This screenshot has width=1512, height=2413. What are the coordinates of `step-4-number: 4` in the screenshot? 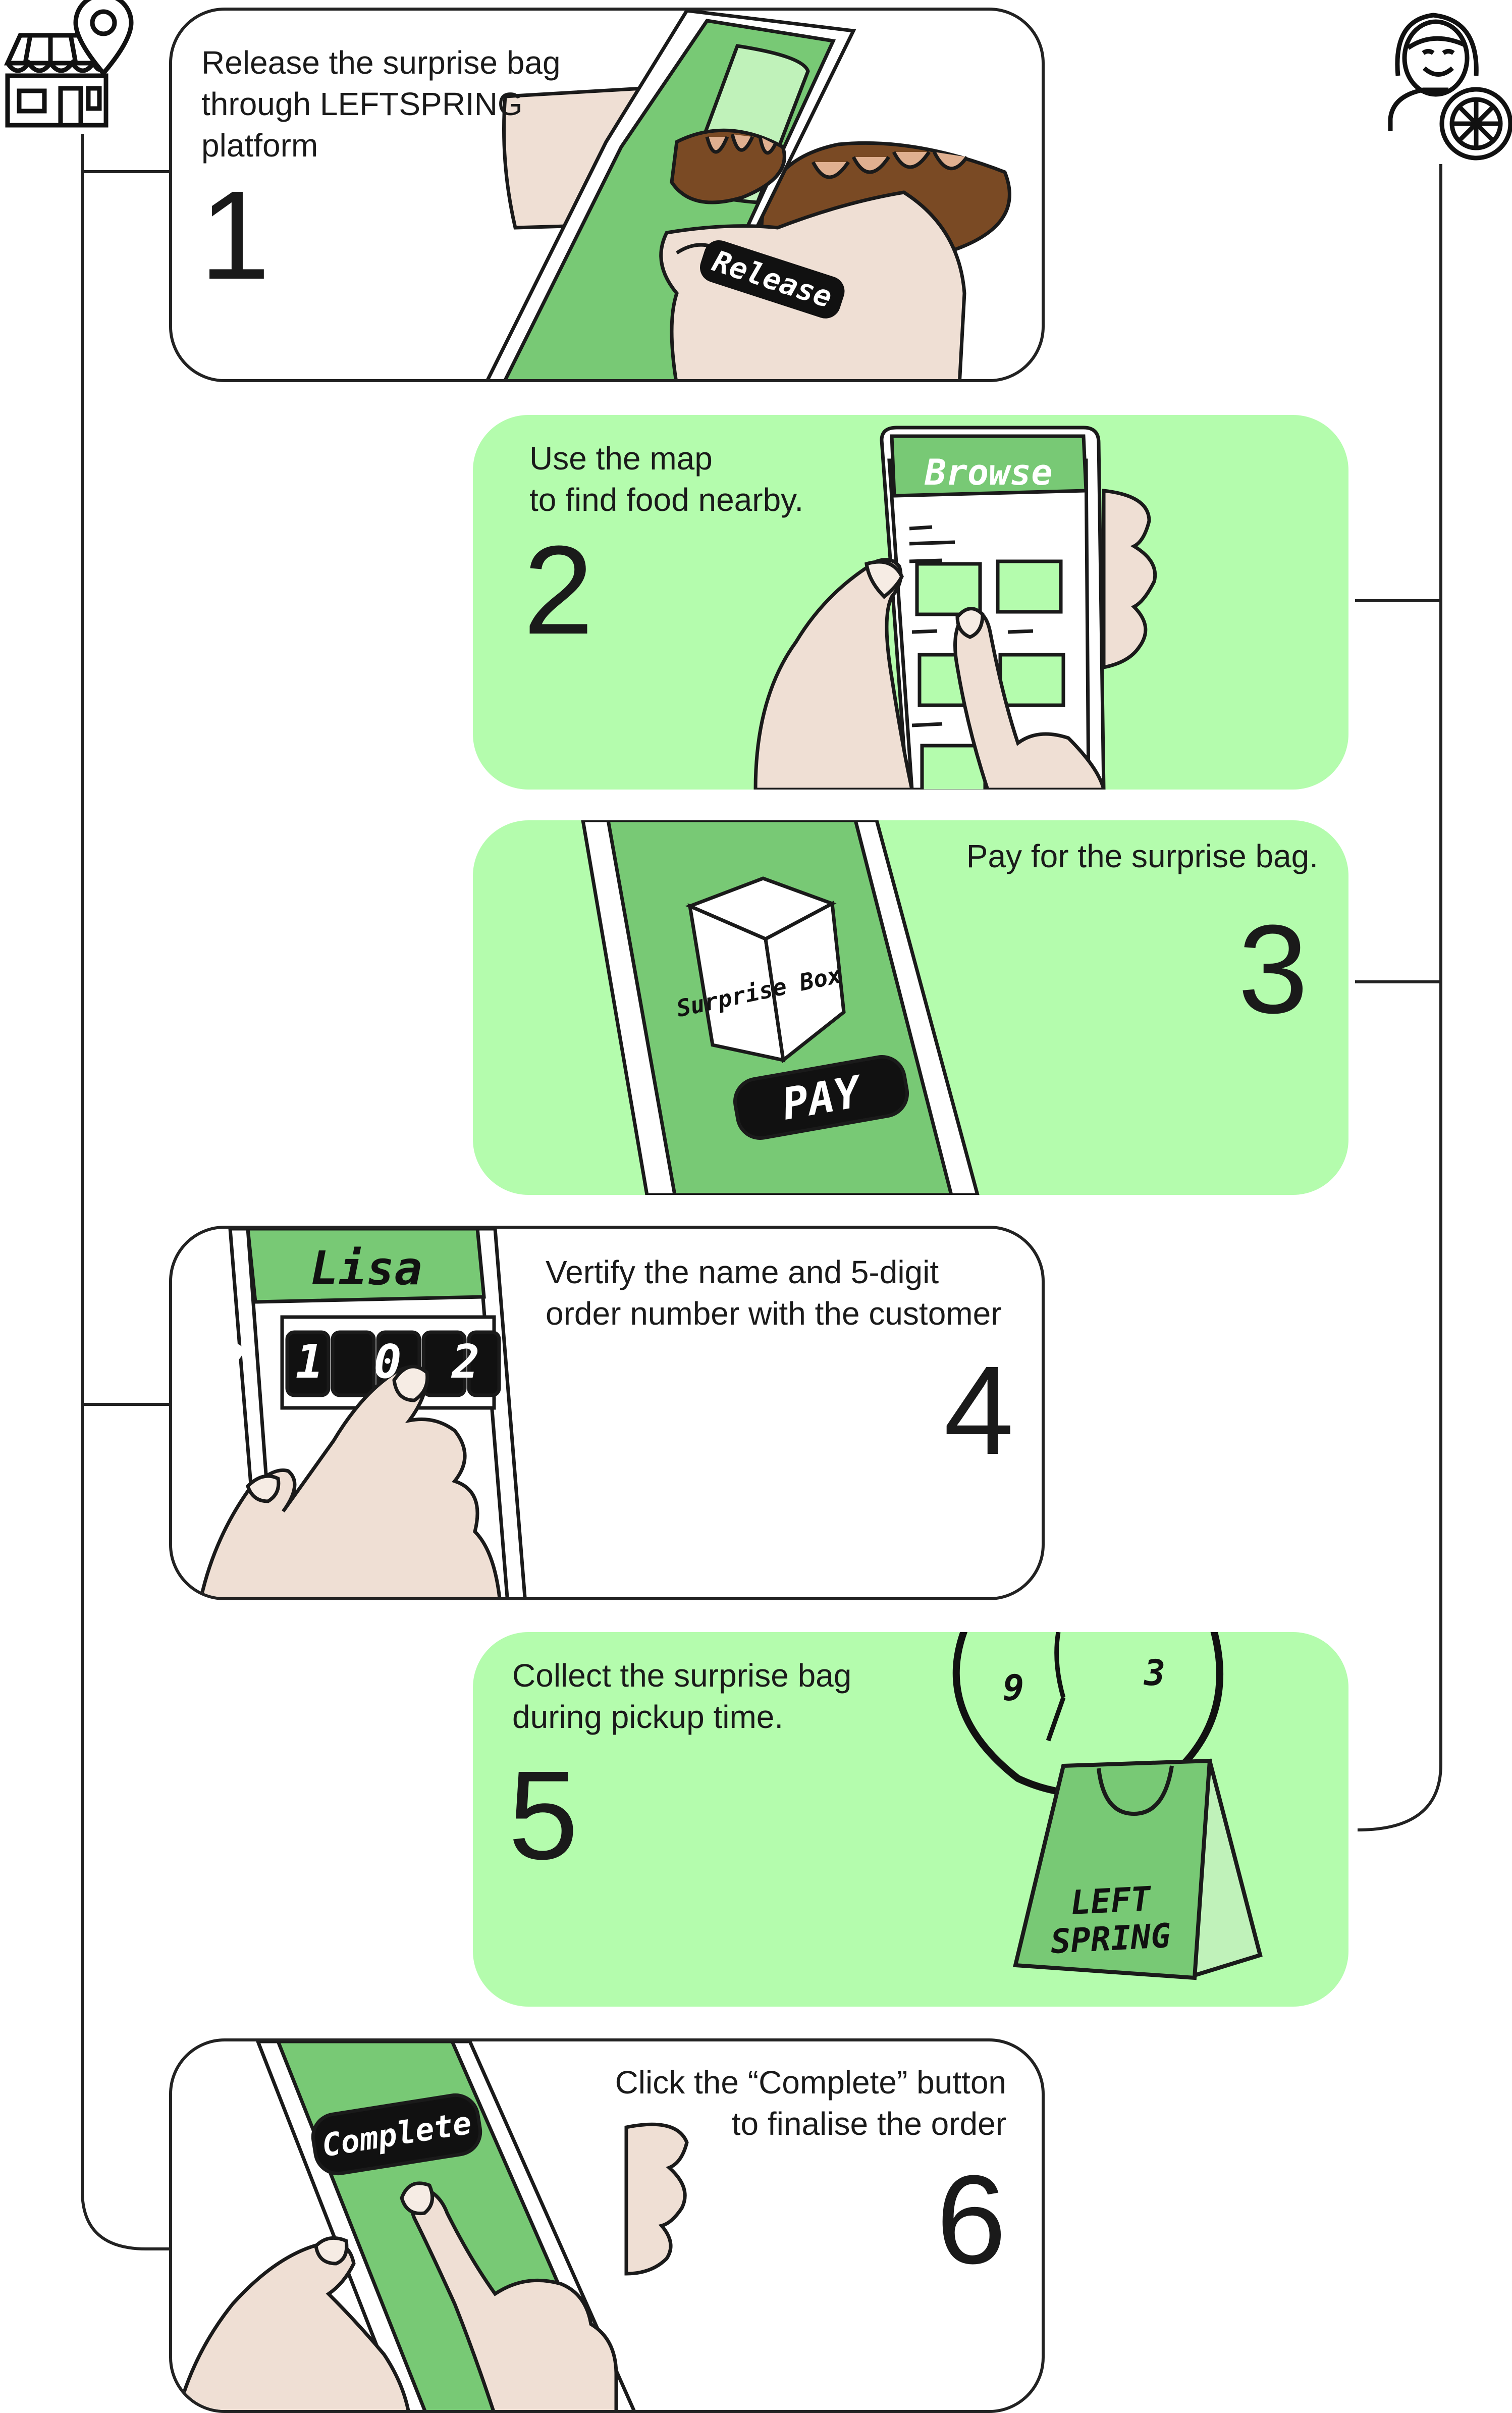 It's located at (978, 1410).